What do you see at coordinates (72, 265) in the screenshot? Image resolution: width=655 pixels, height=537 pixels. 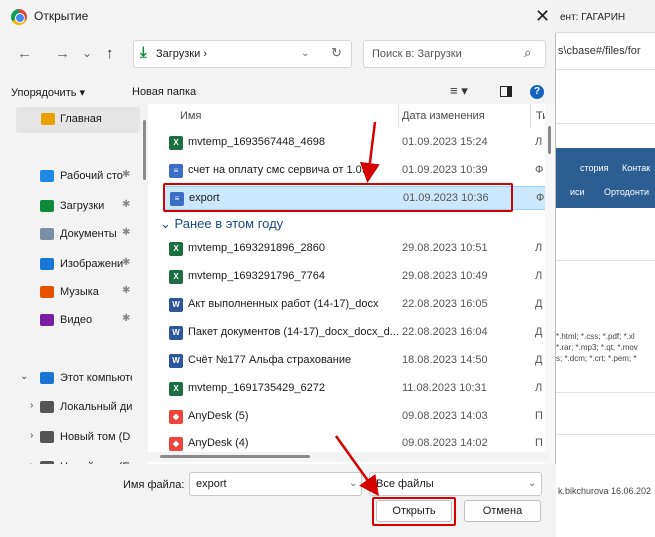 I see `sidebar-item: Изображени ✱` at bounding box center [72, 265].